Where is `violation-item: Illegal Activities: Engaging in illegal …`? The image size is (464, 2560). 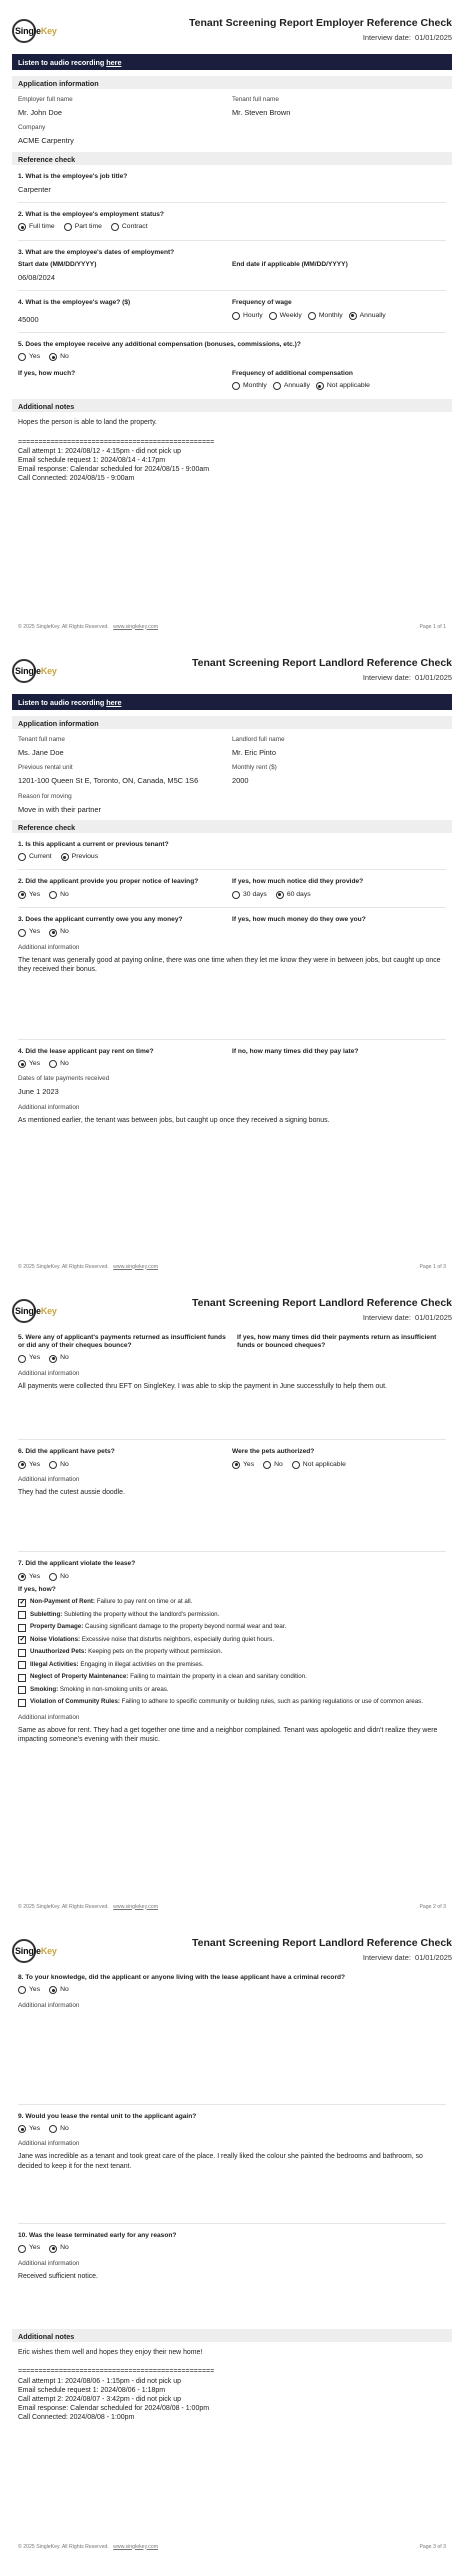 violation-item: Illegal Activities: Engaging in illegal … is located at coordinates (232, 1665).